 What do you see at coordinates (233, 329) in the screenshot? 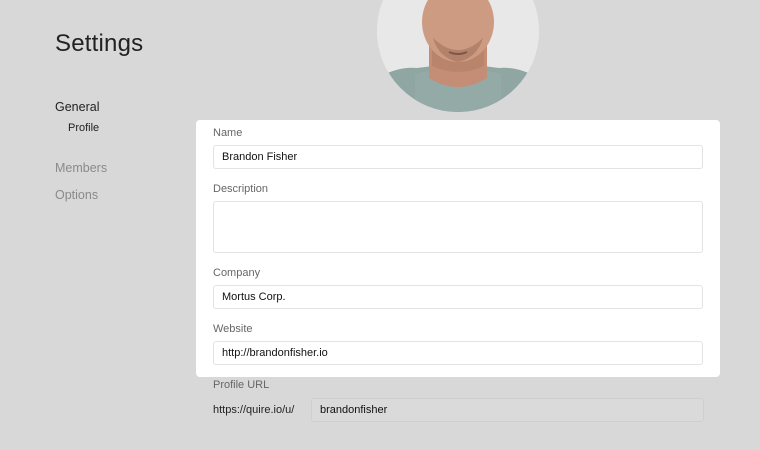
I see `website-label: Website` at bounding box center [233, 329].